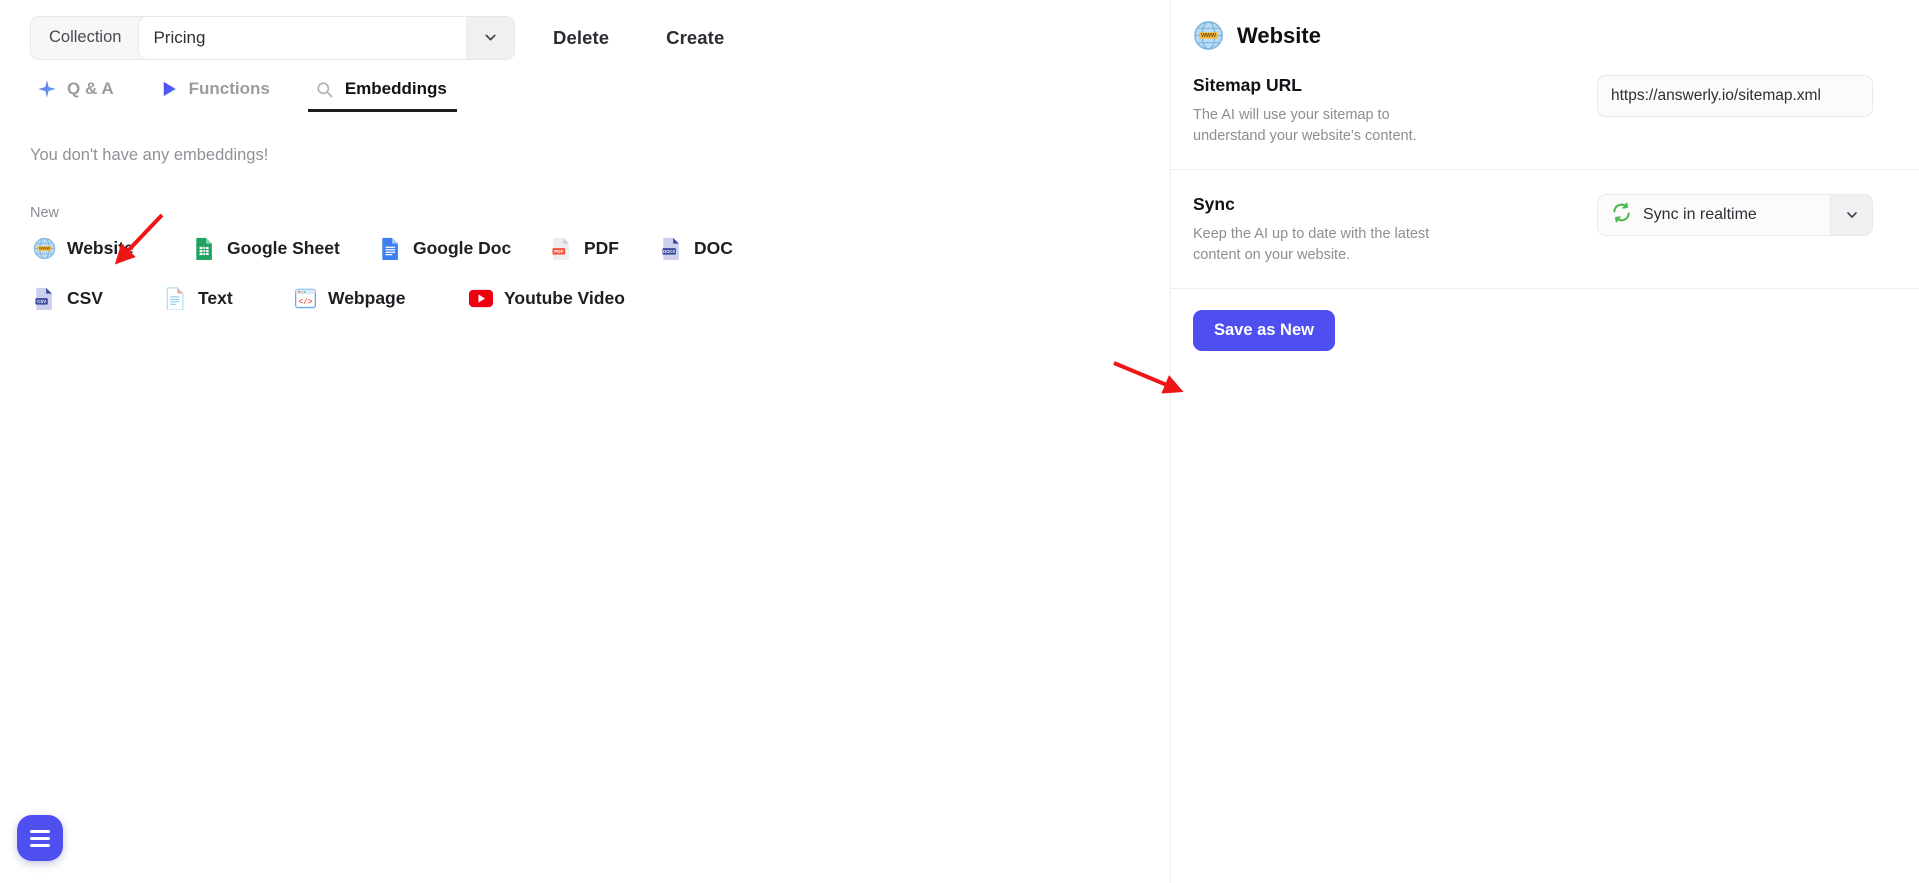 The image size is (1919, 883). I want to click on source-type-label: DOC, so click(713, 247).